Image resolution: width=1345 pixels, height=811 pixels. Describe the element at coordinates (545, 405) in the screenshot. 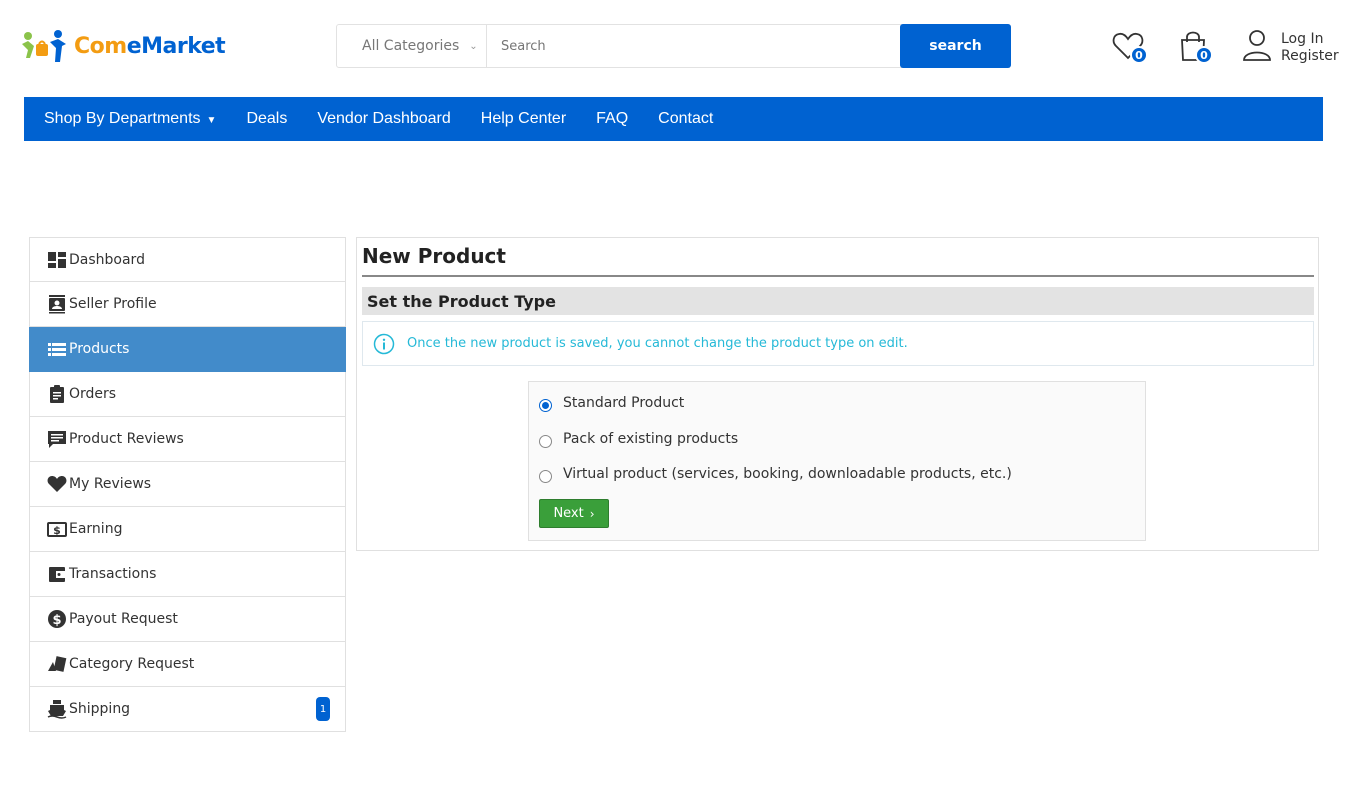

I see `standard-product-radio` at that location.